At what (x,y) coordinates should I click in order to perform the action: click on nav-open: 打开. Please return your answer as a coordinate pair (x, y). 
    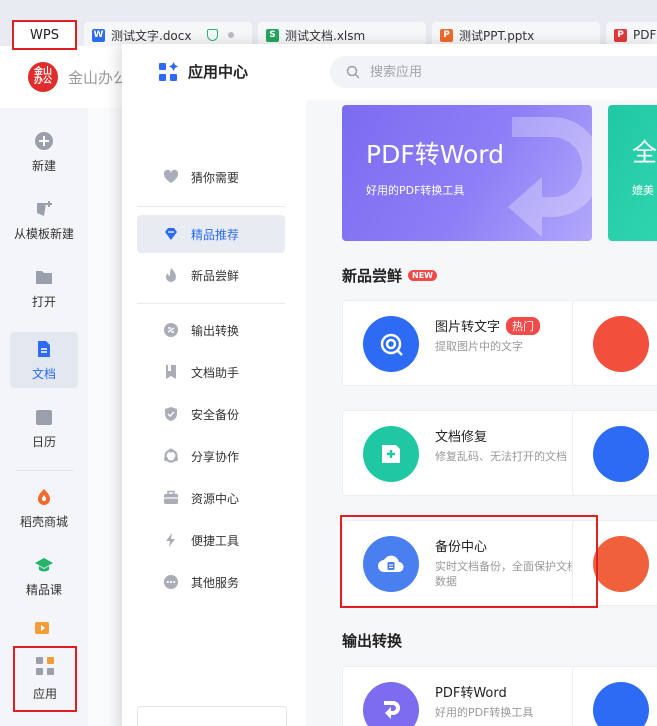
    Looking at the image, I should click on (44, 288).